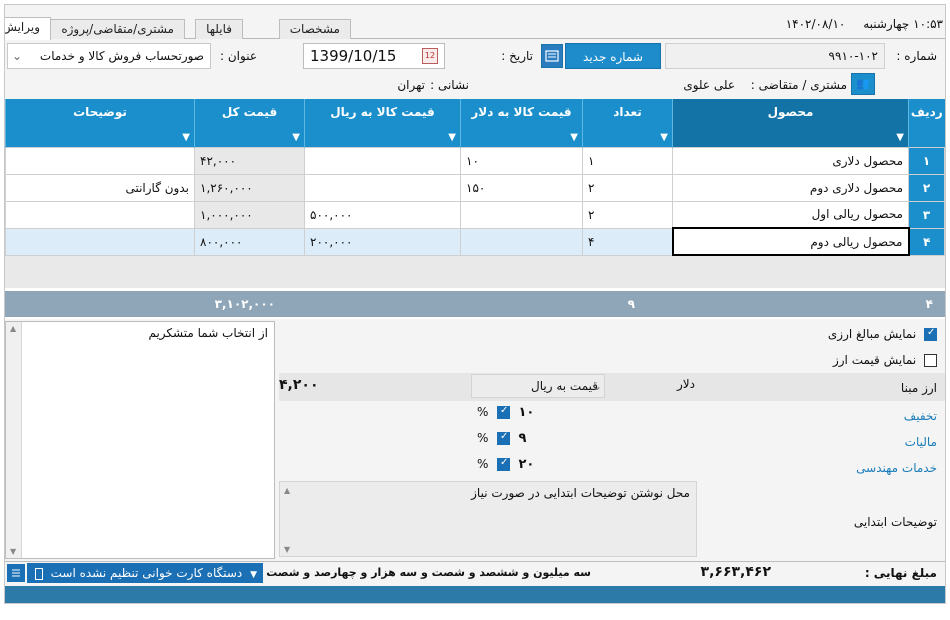  Describe the element at coordinates (522, 438) in the screenshot. I see `tax-value: ۹` at that location.